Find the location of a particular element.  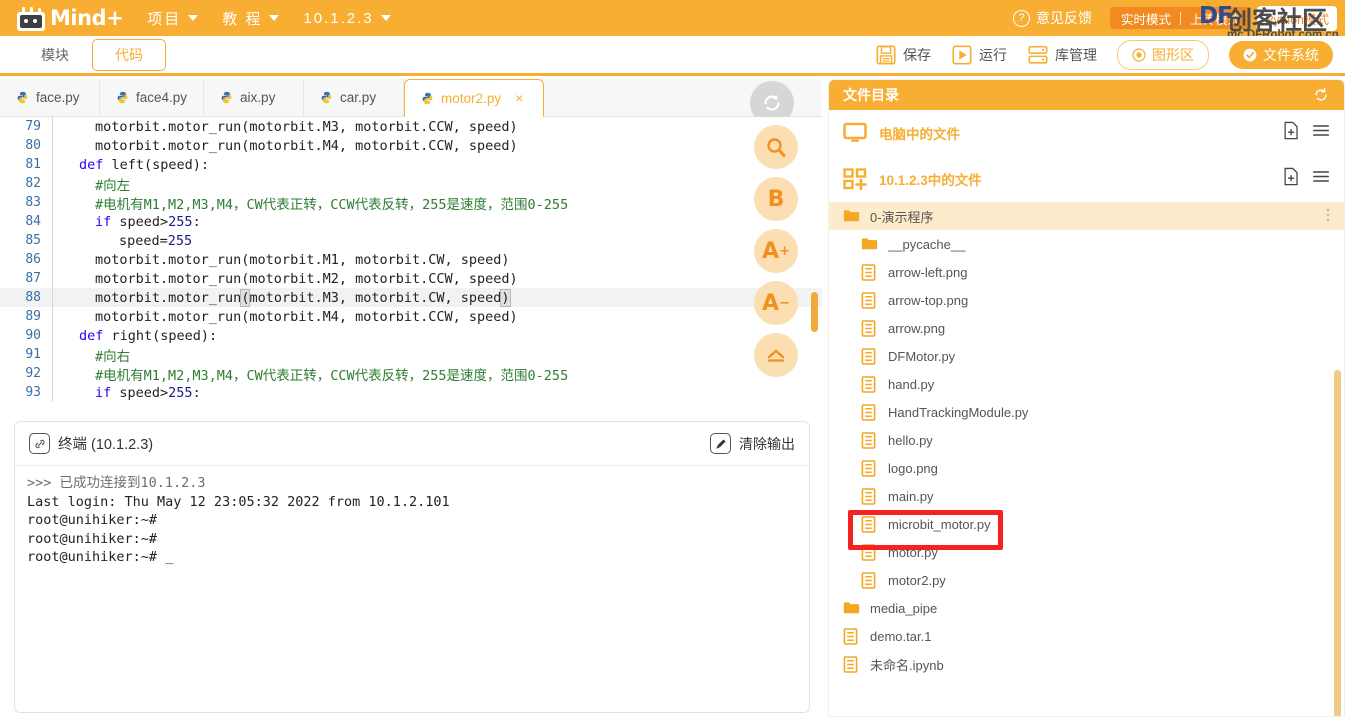

font-decrease-icon: A − is located at coordinates (776, 303).